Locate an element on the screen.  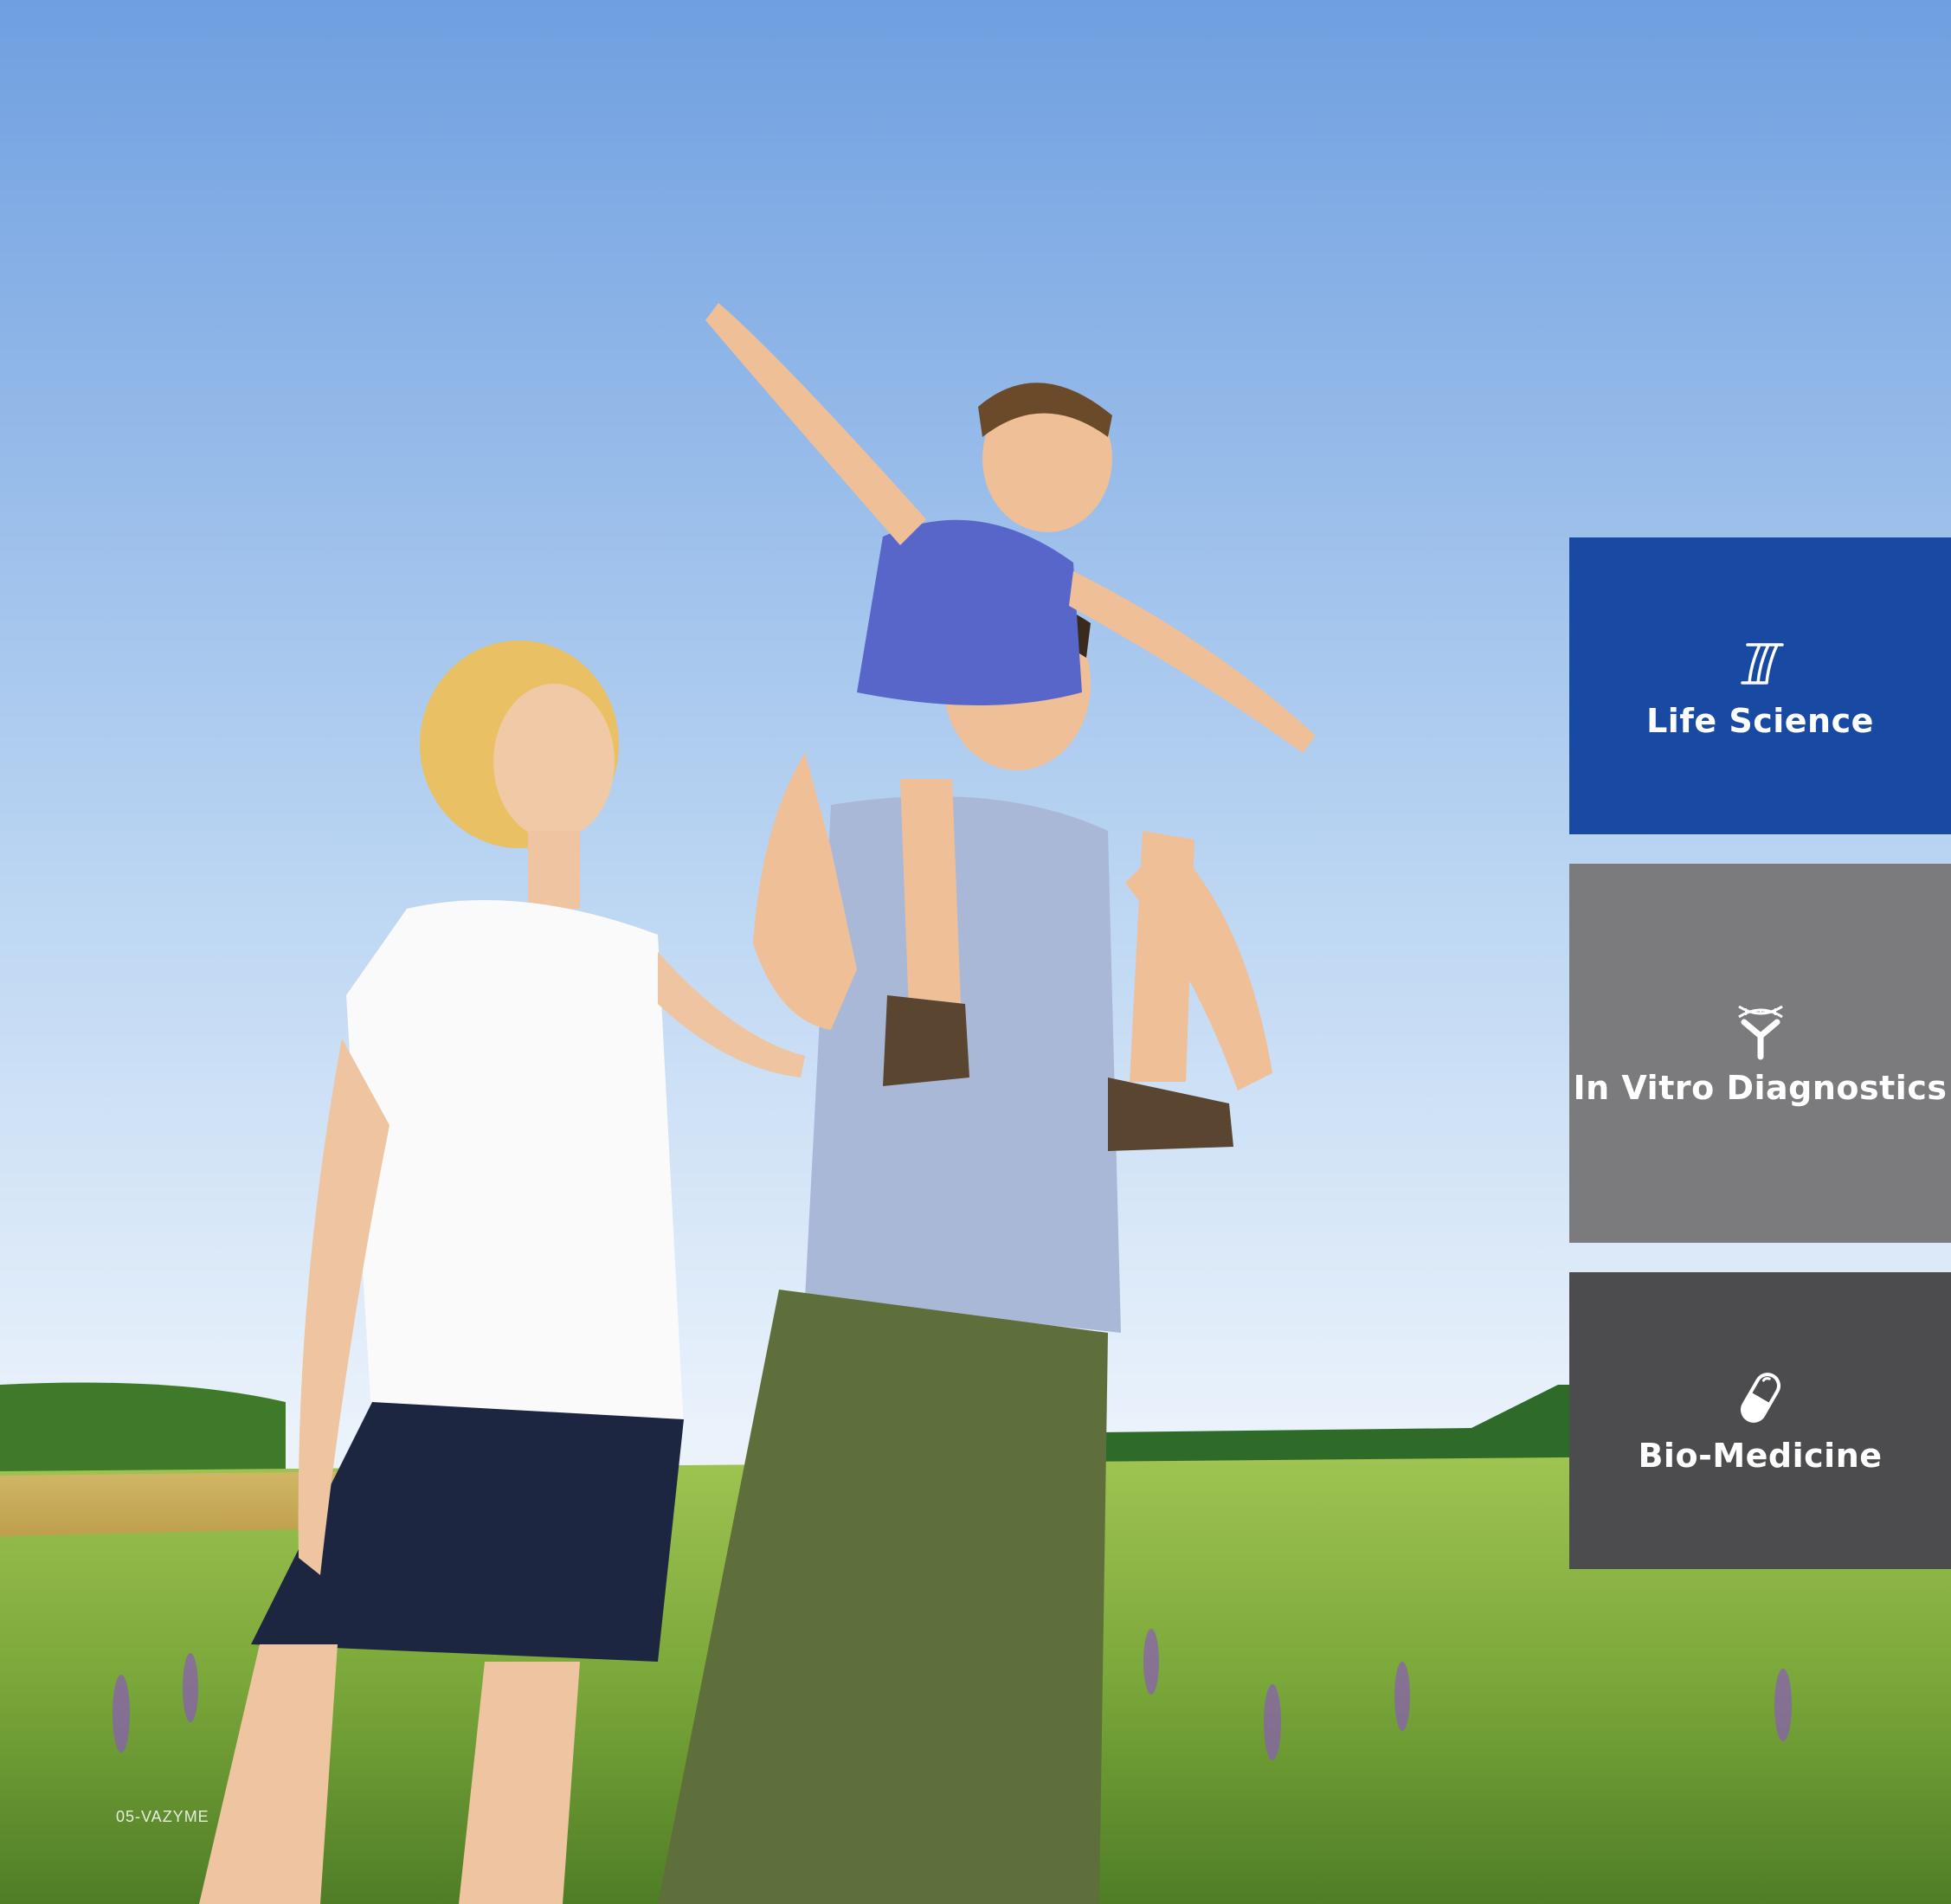
bio-medicine-panel: Bio-Medicine is located at coordinates (1760, 1420).